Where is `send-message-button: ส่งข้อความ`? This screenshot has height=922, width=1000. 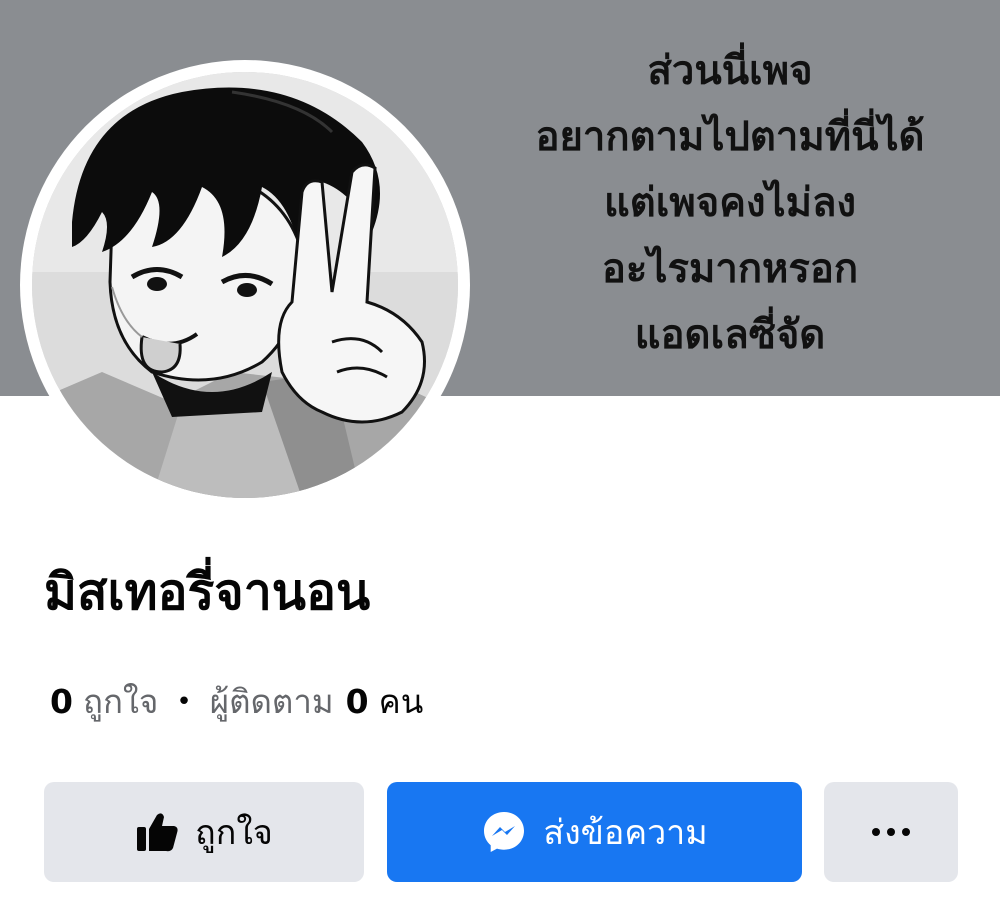
send-message-button: ส่งข้อความ is located at coordinates (594, 832).